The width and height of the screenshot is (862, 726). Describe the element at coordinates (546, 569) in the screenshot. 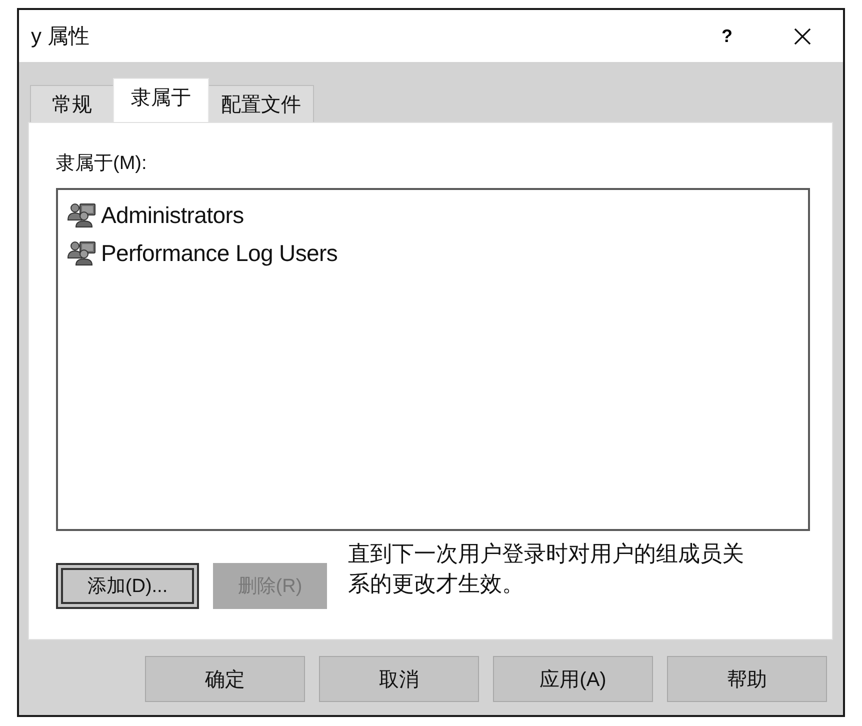

I see `note-text: 直到下一次用户登录时对用户的组成员关系的更改才生效。` at that location.